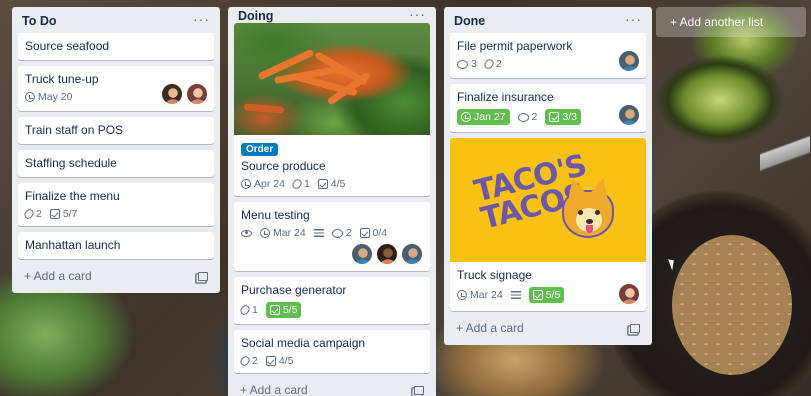 The image size is (811, 396). Describe the element at coordinates (275, 215) in the screenshot. I see `card-title: Menu testing` at that location.